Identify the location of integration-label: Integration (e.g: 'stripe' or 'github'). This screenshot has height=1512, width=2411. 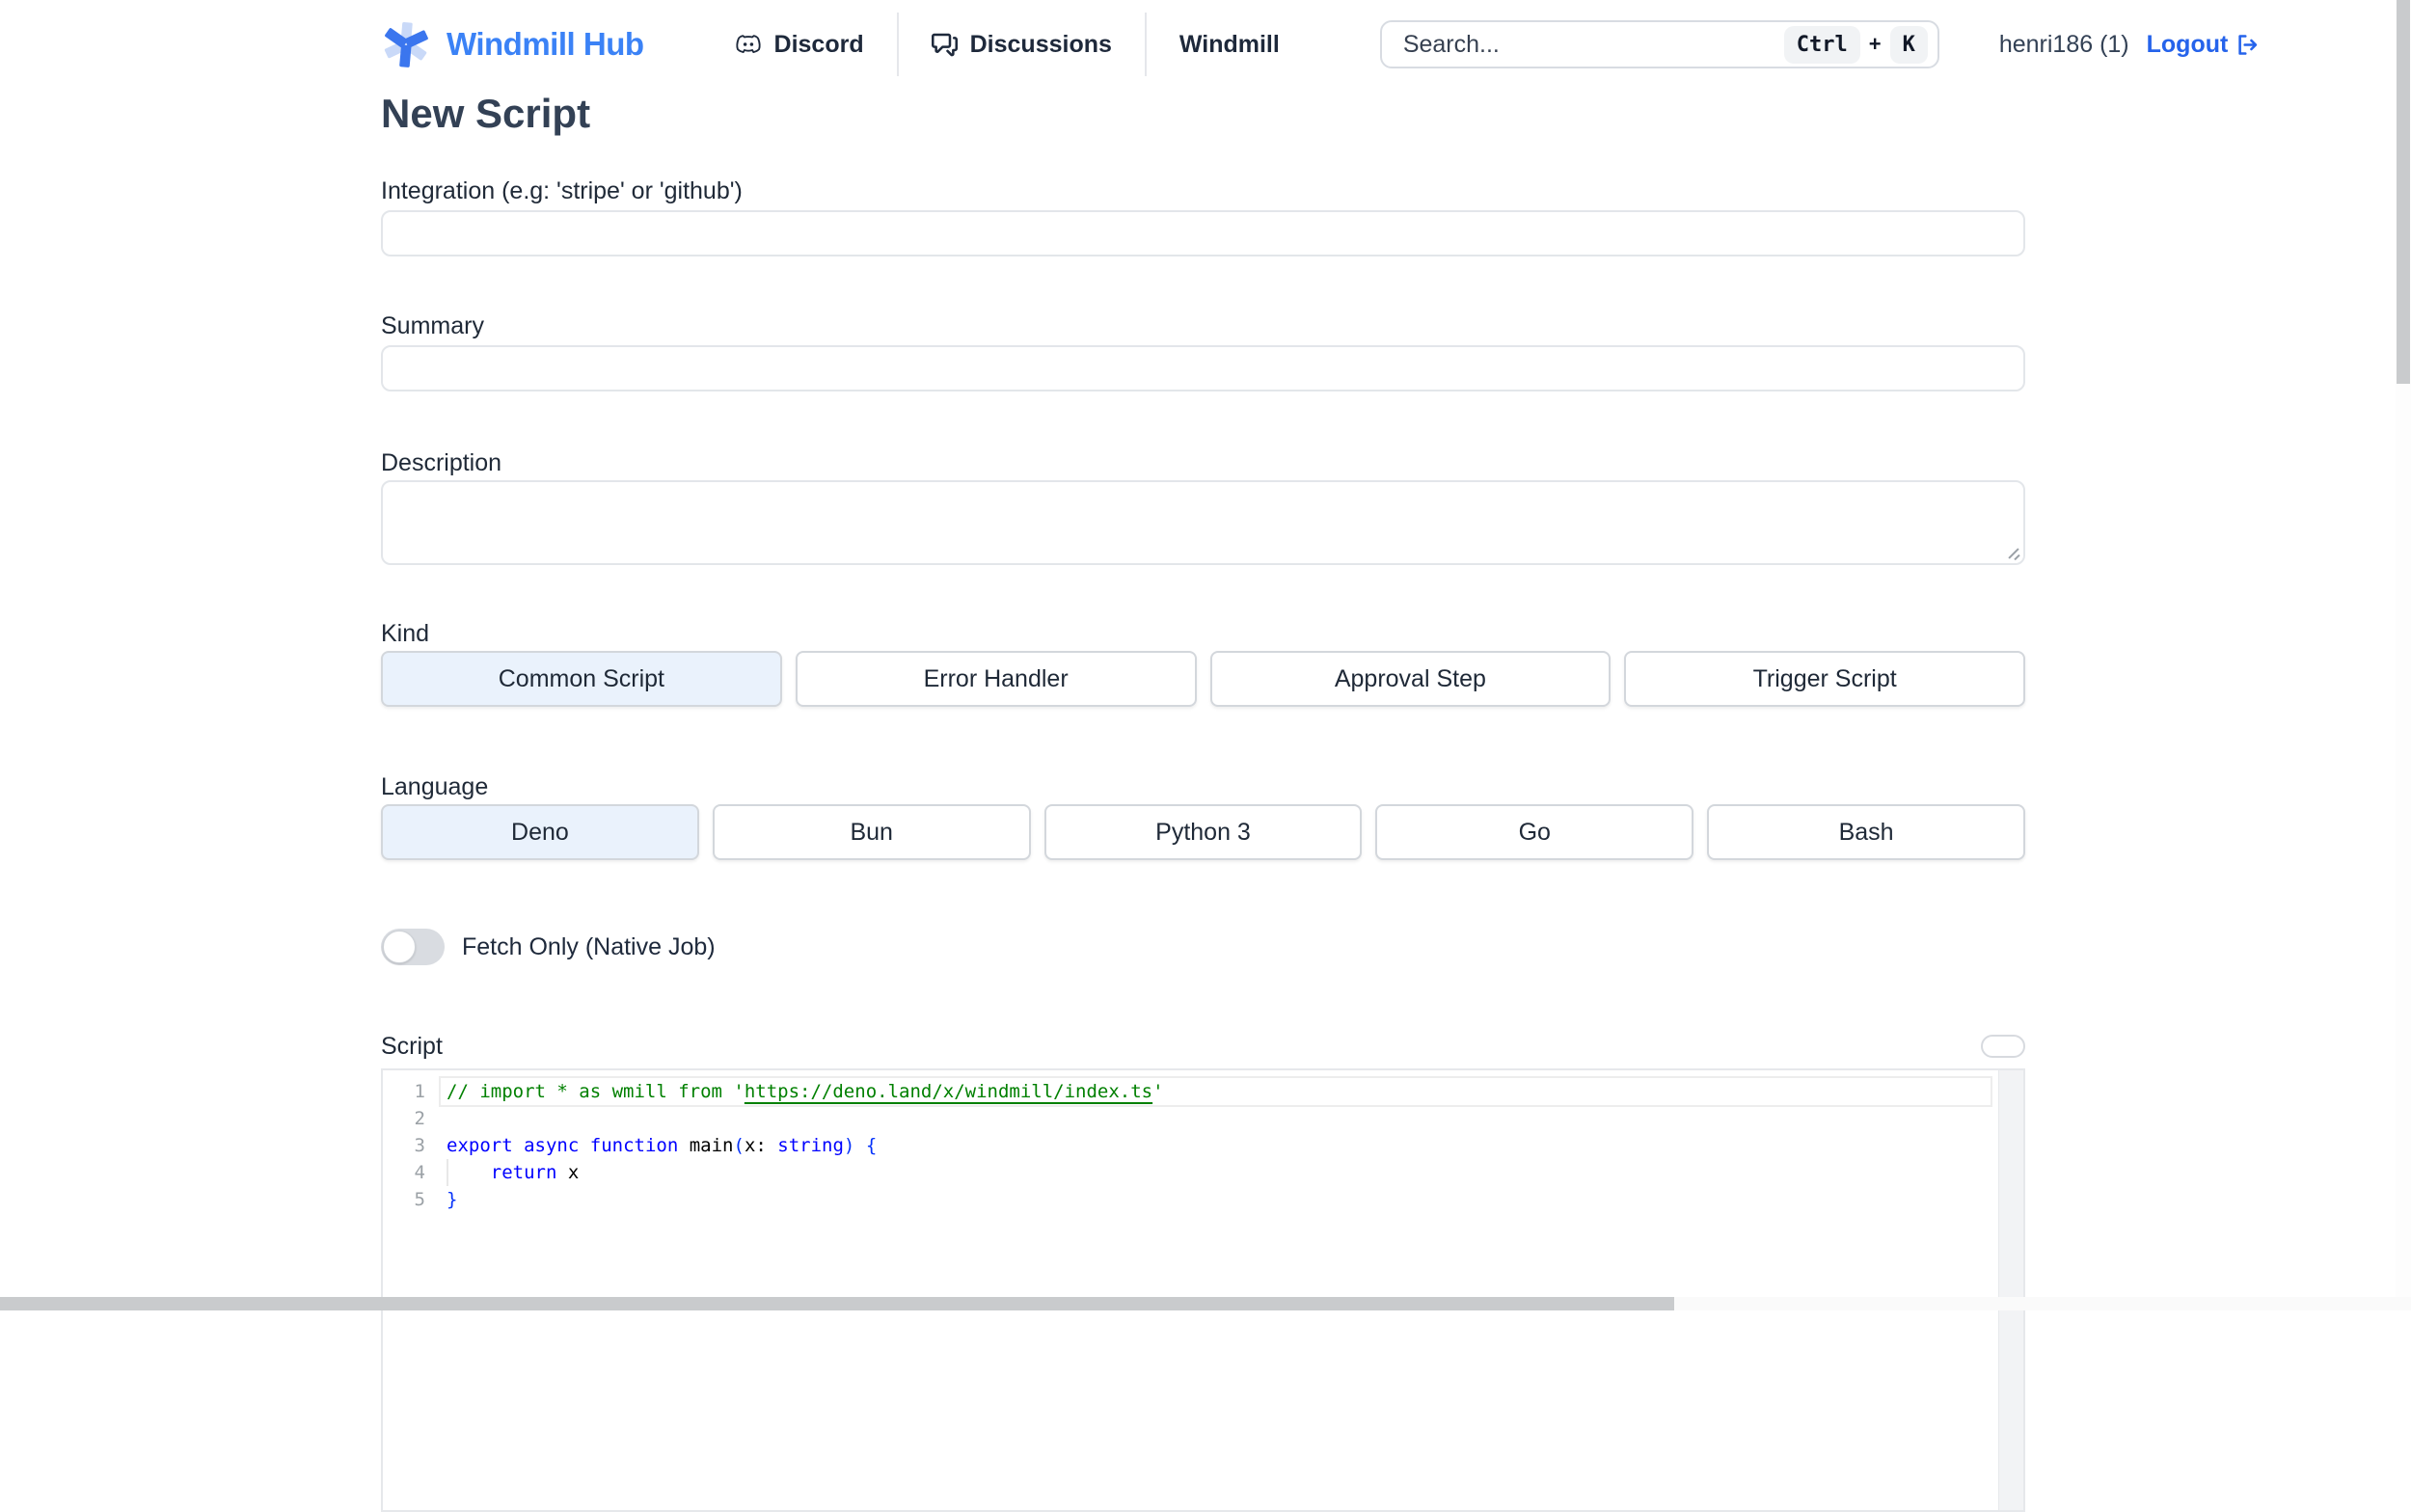
(562, 190).